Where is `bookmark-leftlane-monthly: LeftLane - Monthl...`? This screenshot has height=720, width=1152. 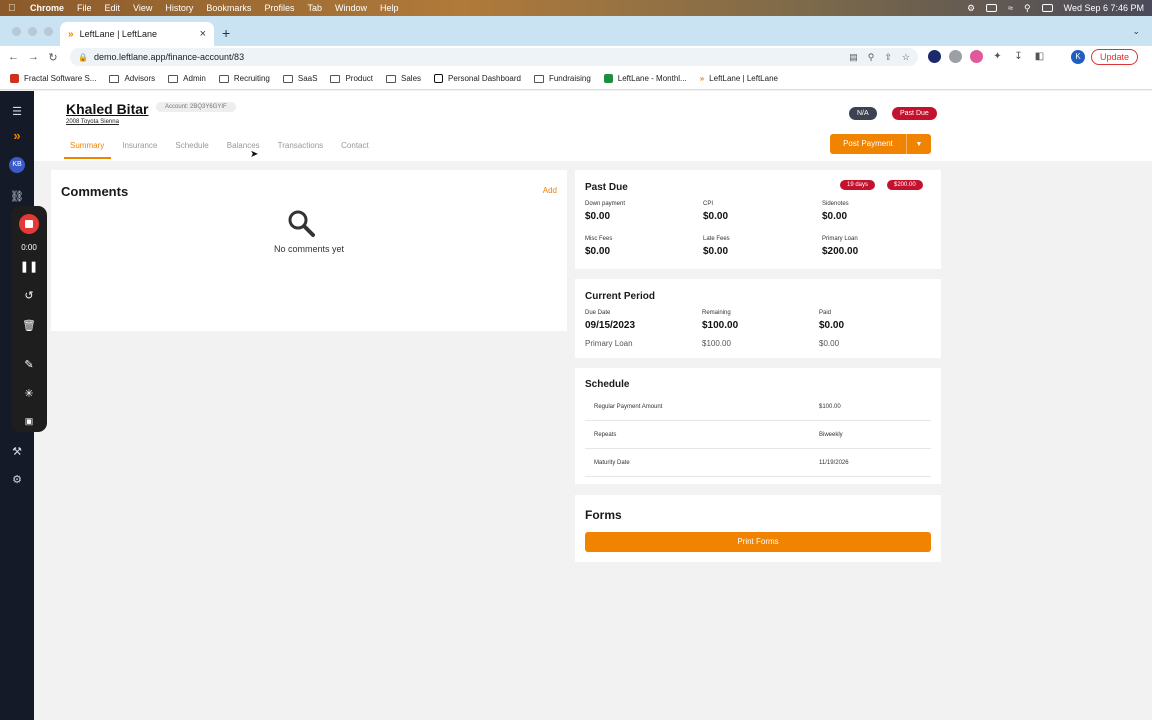 bookmark-leftlane-monthly: LeftLane - Monthl... is located at coordinates (645, 78).